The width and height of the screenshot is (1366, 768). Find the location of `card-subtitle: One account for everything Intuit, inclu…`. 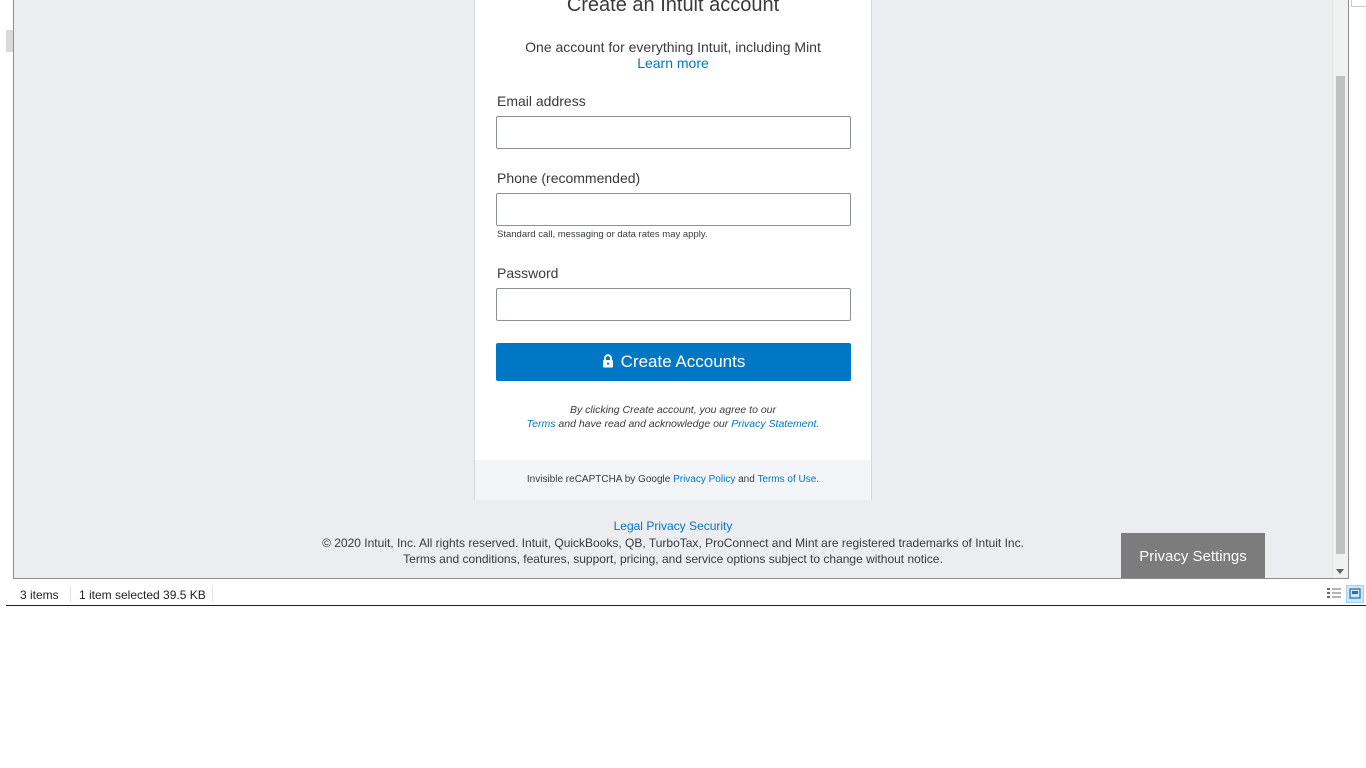

card-subtitle: One account for everything Intuit, inclu… is located at coordinates (673, 47).